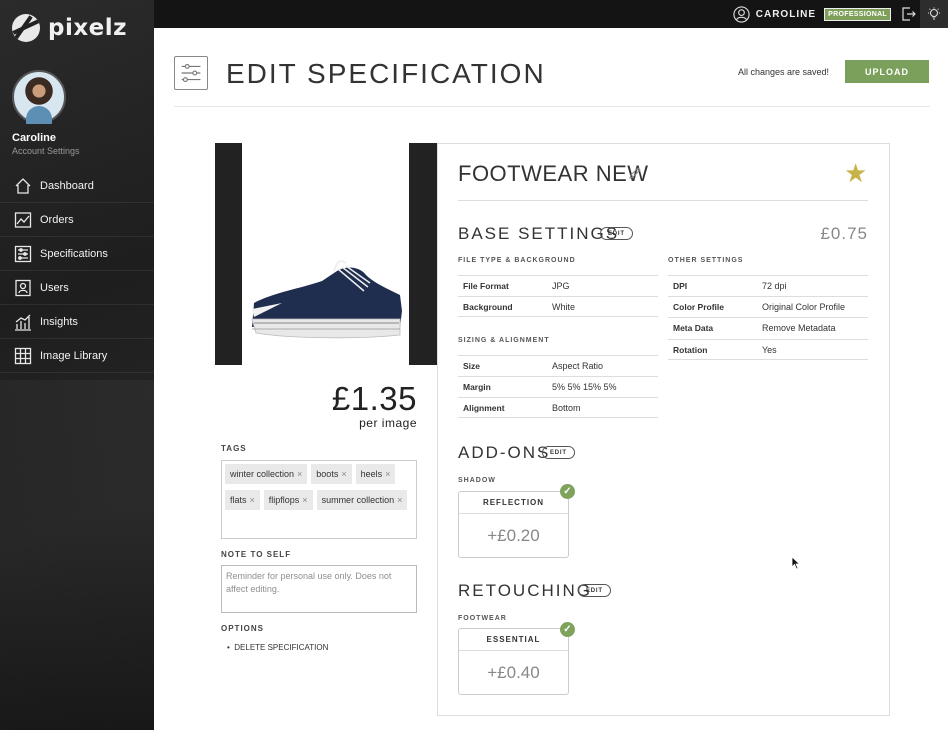 This screenshot has width=948, height=730. Describe the element at coordinates (262, 474) in the screenshot. I see `tag-label: winter collection` at that location.